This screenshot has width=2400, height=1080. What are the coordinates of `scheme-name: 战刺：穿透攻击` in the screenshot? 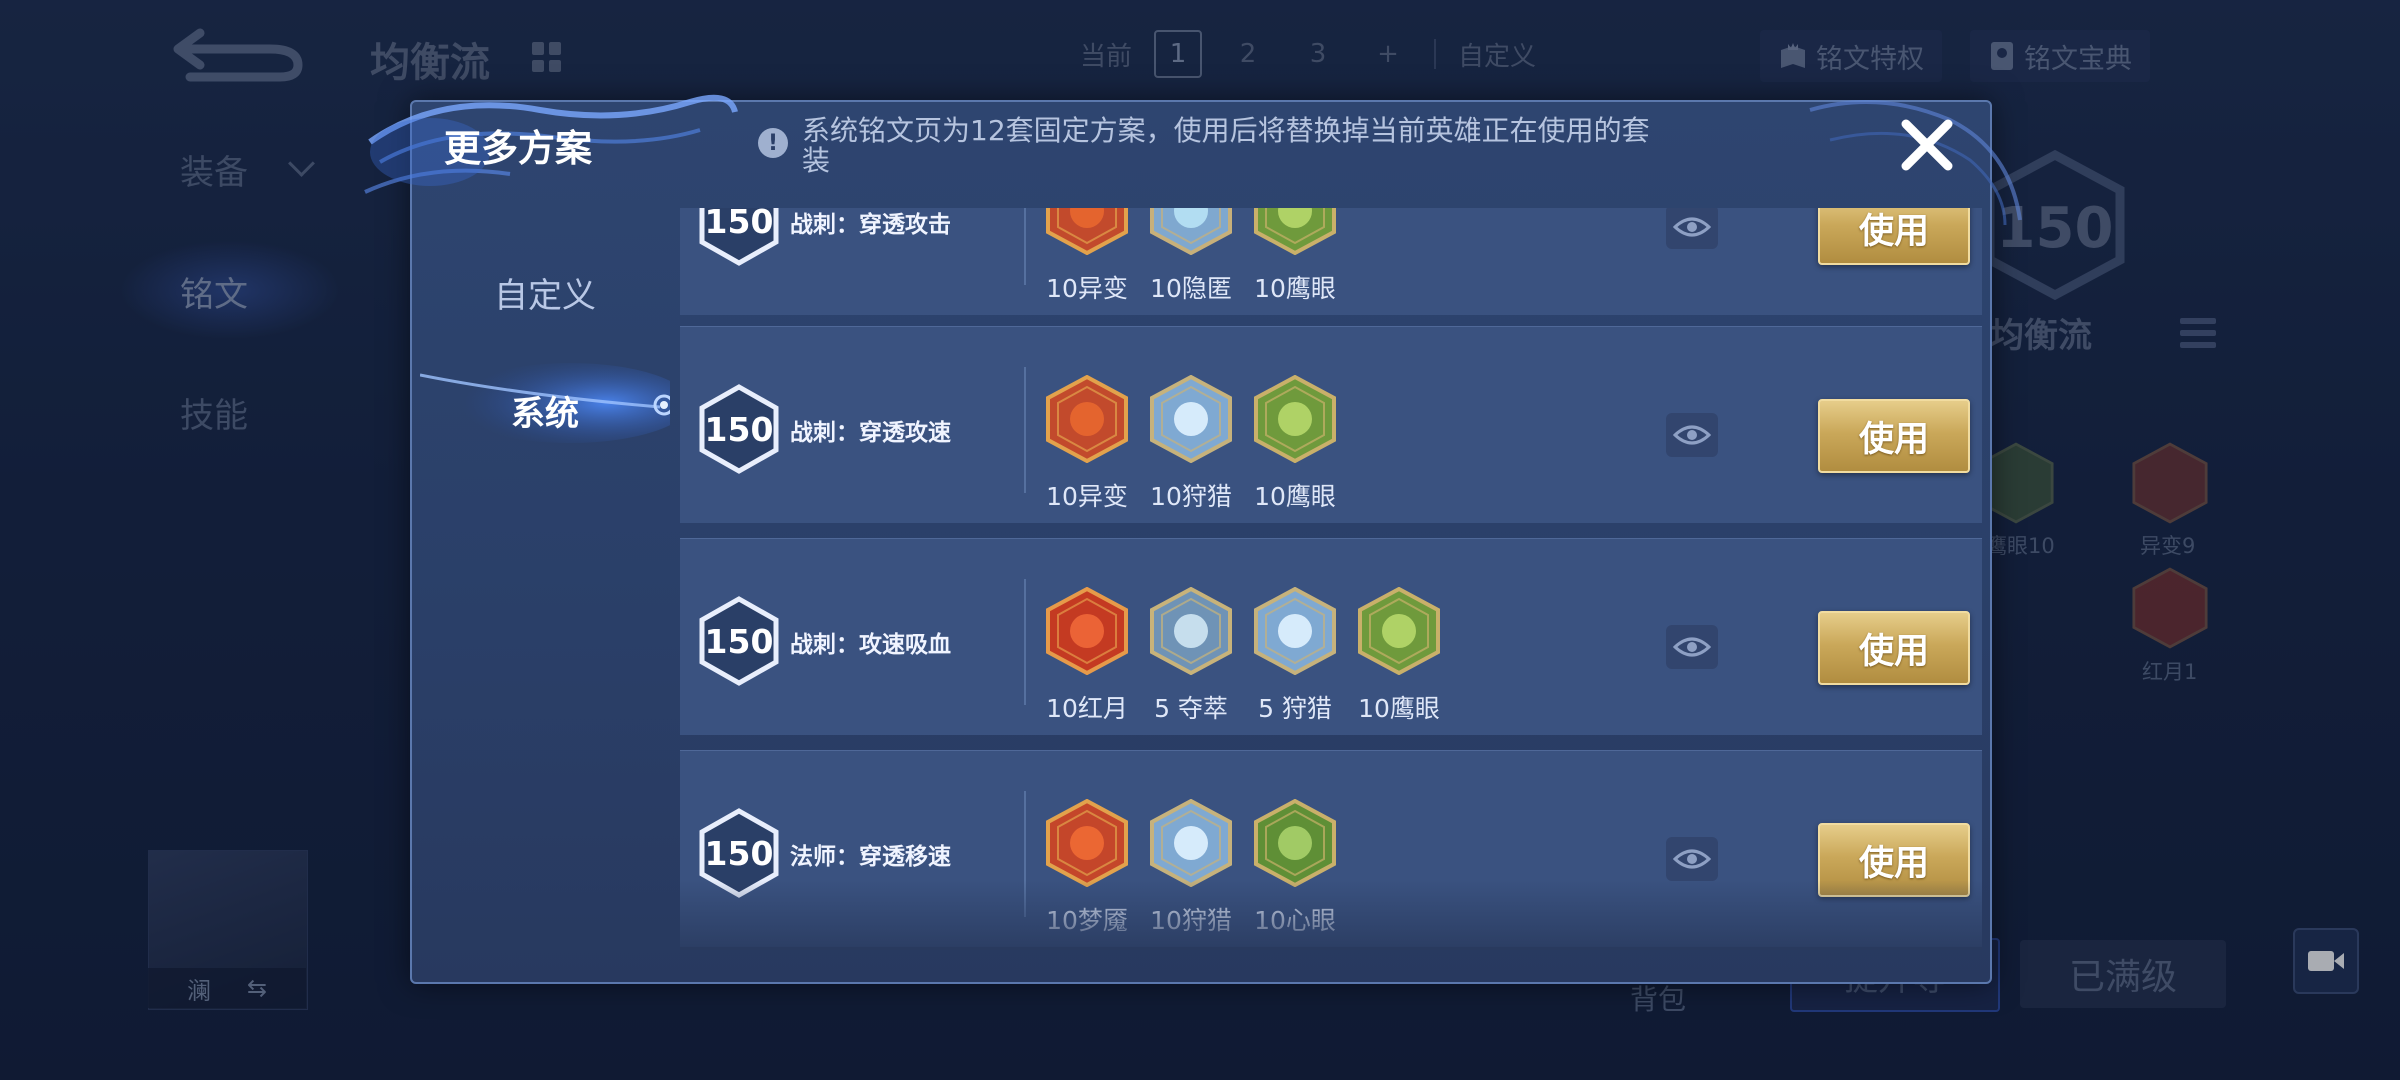 It's located at (870, 225).